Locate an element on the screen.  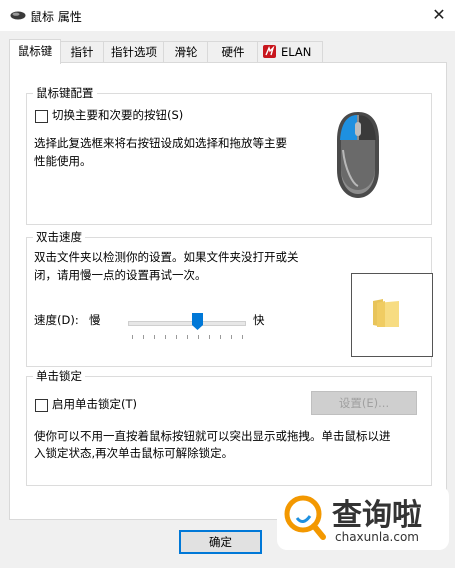
tab-strip: 鼠标键 指针 指针选项 滑轮 硬件 ELAN is located at coordinates (229, 51).